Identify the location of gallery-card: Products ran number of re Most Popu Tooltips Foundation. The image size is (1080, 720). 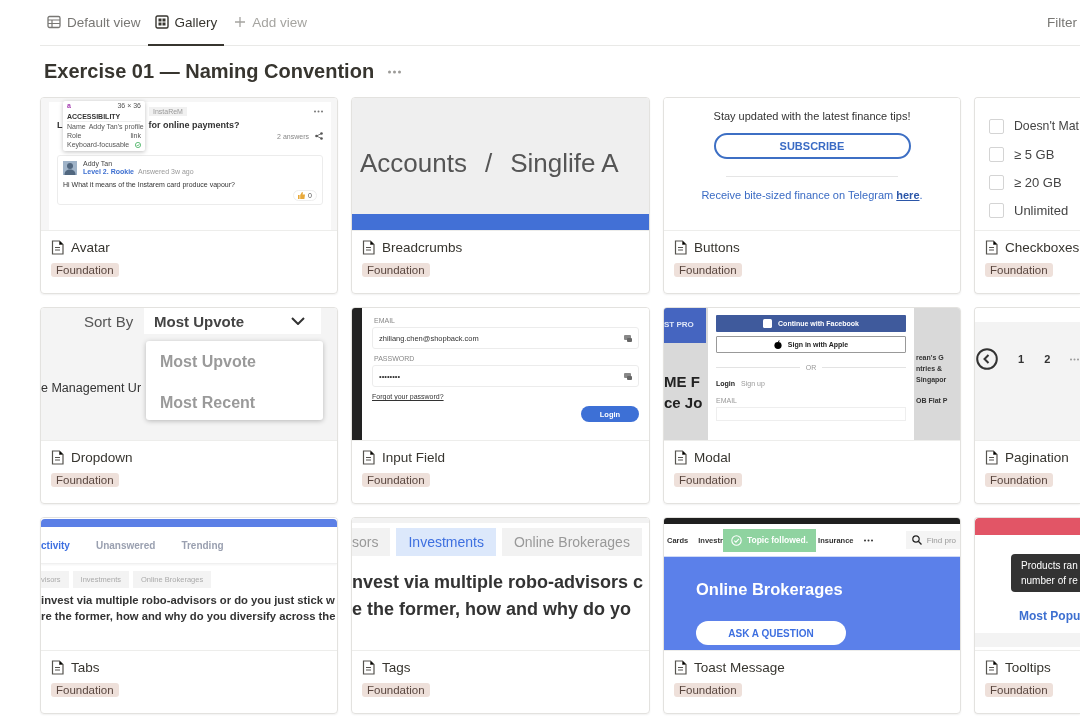
(1027, 615).